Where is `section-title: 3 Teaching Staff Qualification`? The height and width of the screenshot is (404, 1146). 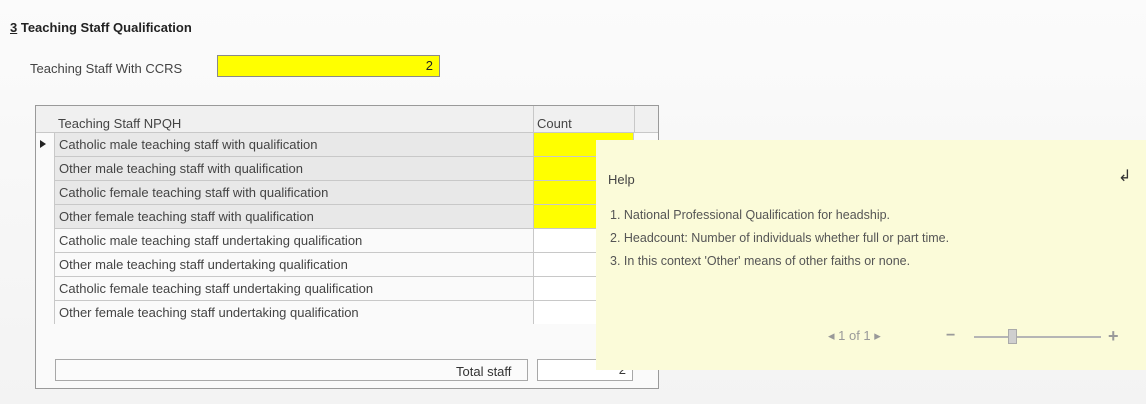
section-title: 3 Teaching Staff Qualification is located at coordinates (101, 27).